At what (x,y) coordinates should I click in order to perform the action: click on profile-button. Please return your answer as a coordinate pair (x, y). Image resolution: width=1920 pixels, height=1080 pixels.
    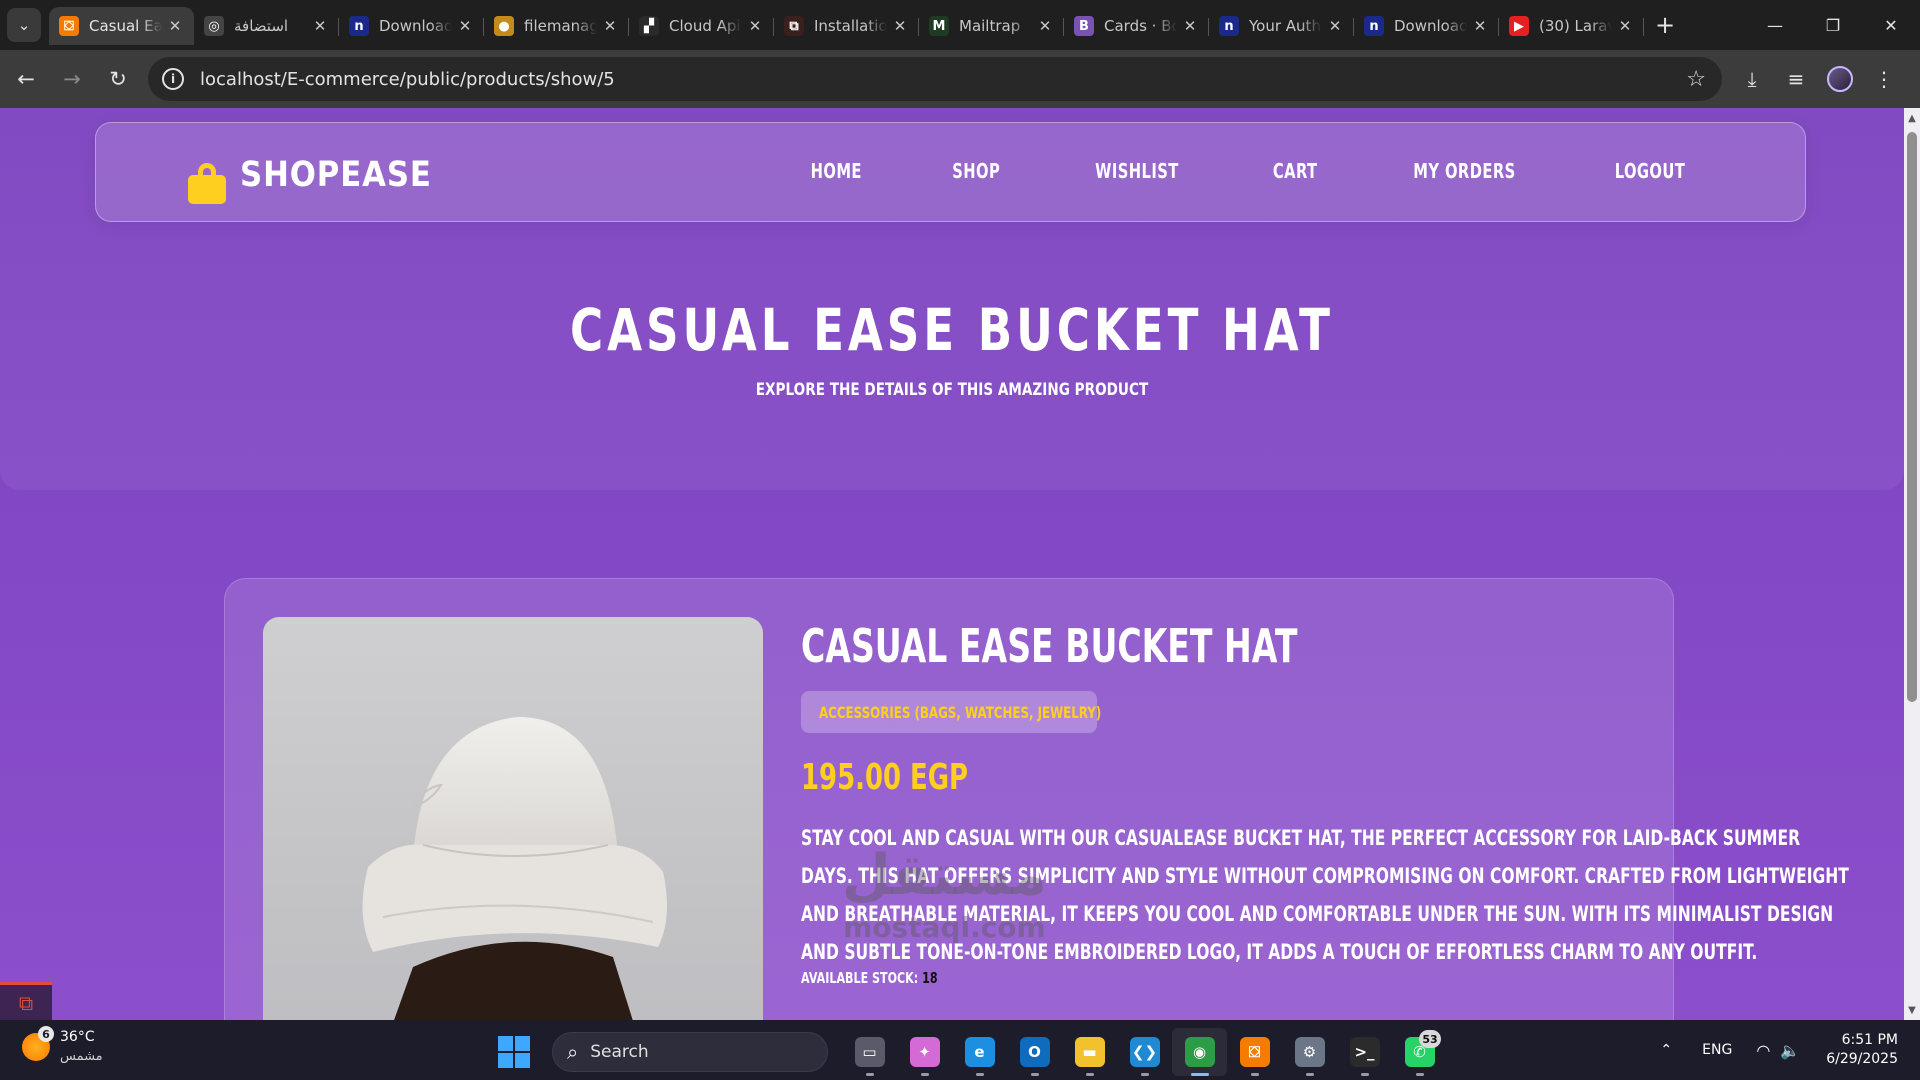
    Looking at the image, I should click on (1840, 79).